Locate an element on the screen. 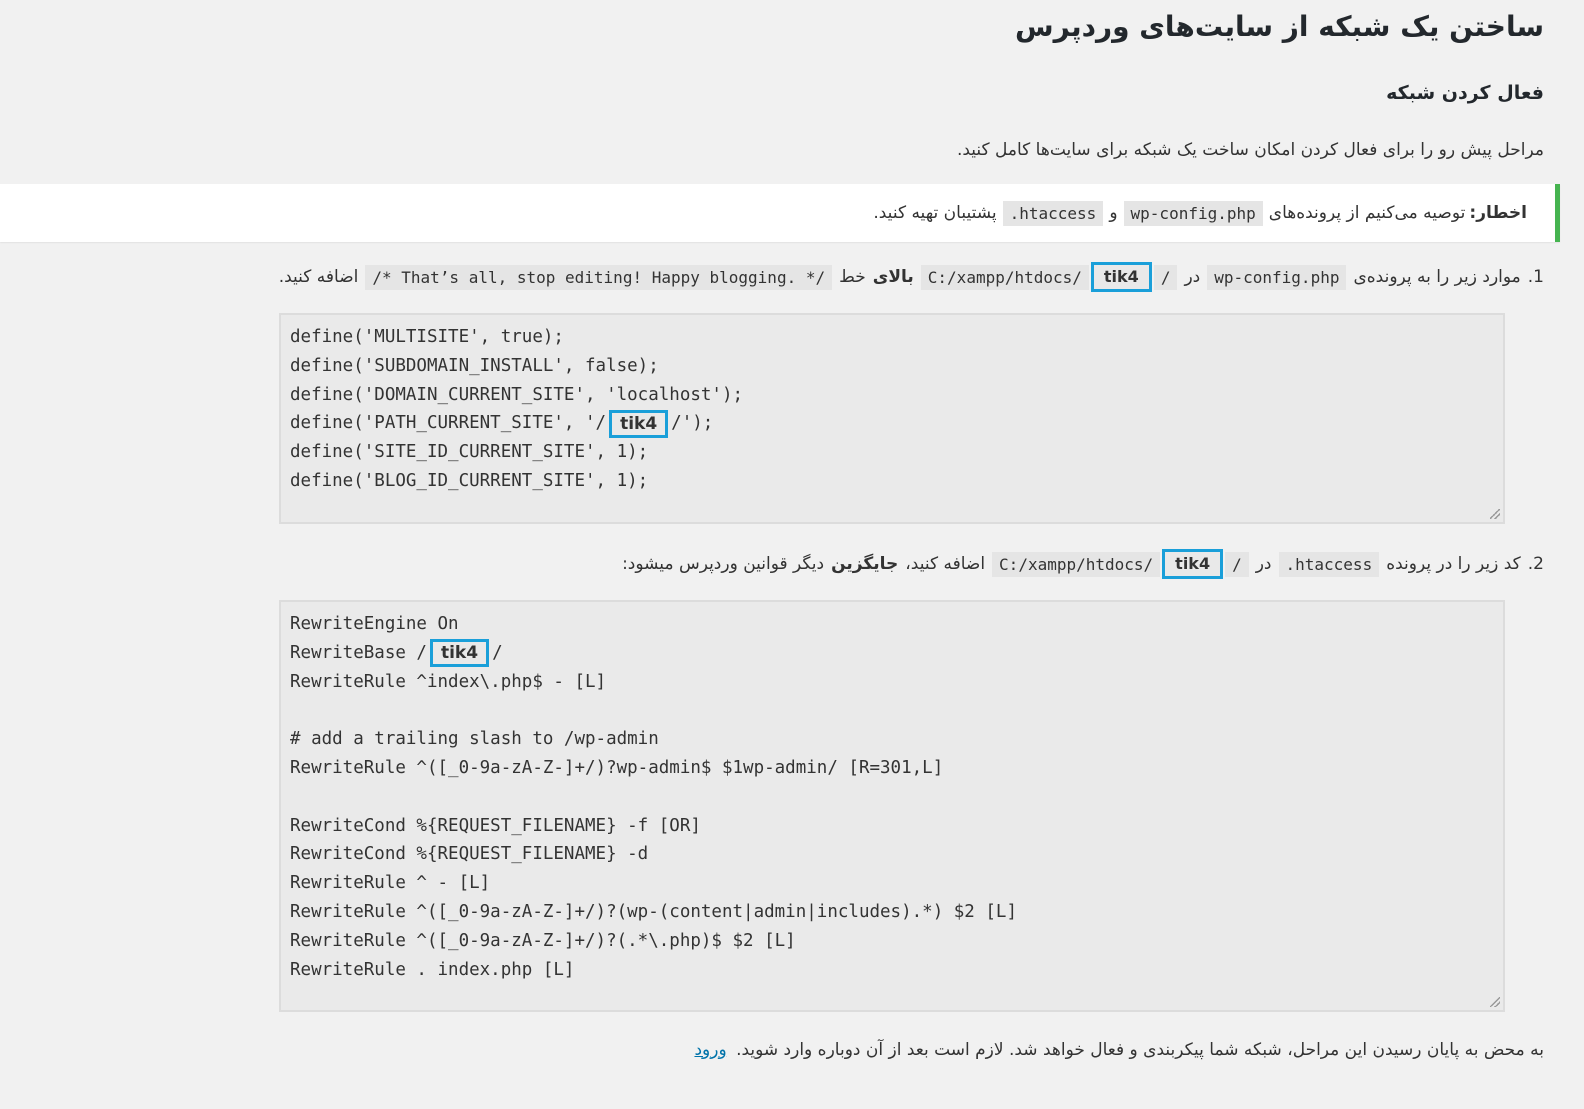  notice-text: توصیه می‌کنیم از پرونده‌های is located at coordinates (1367, 213).